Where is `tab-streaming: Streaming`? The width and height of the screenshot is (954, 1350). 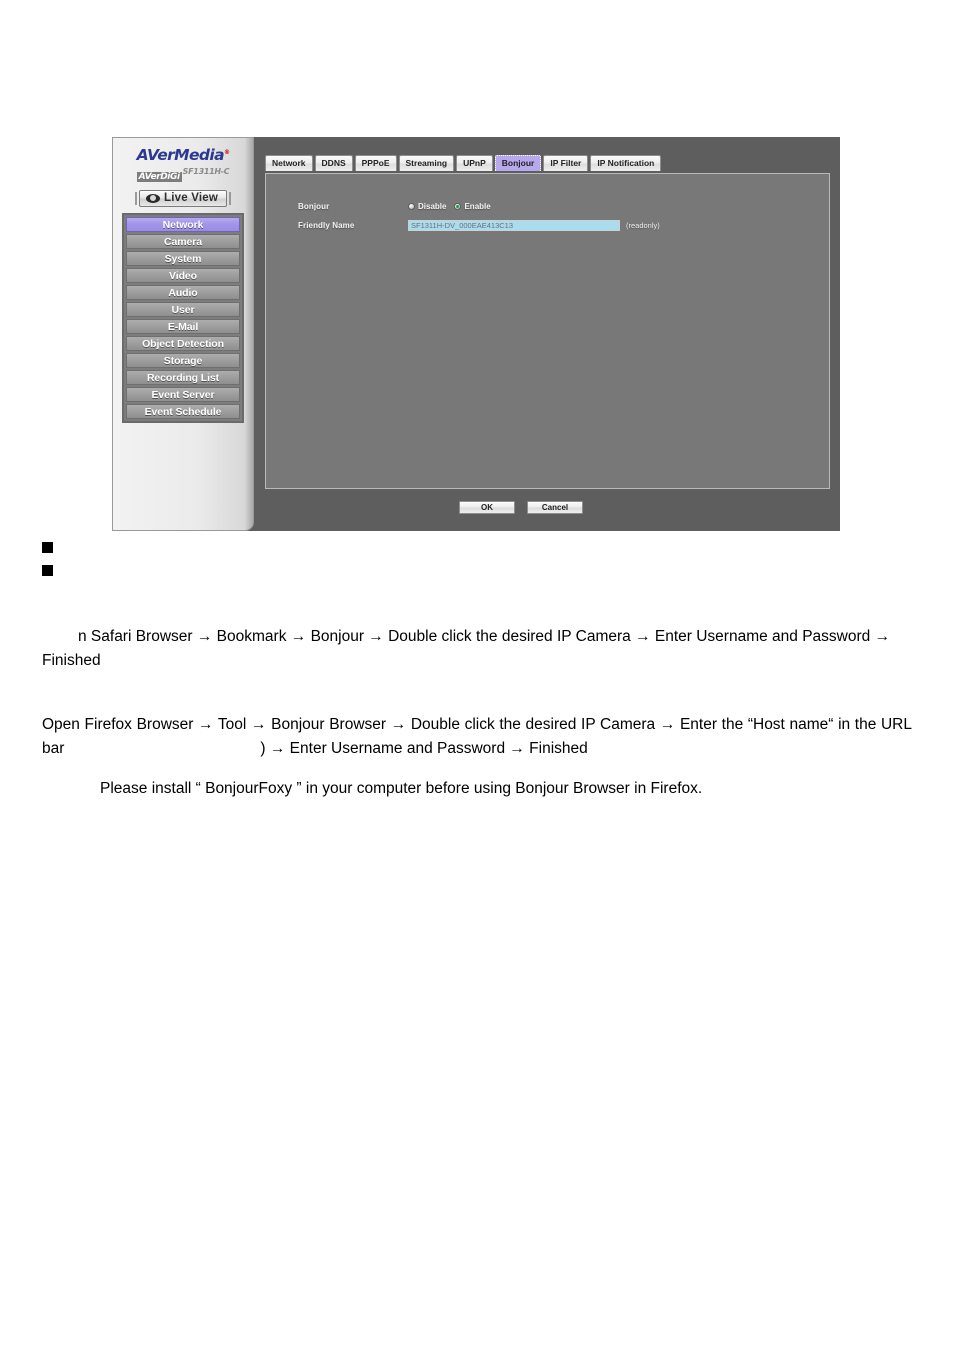 tab-streaming: Streaming is located at coordinates (426, 163).